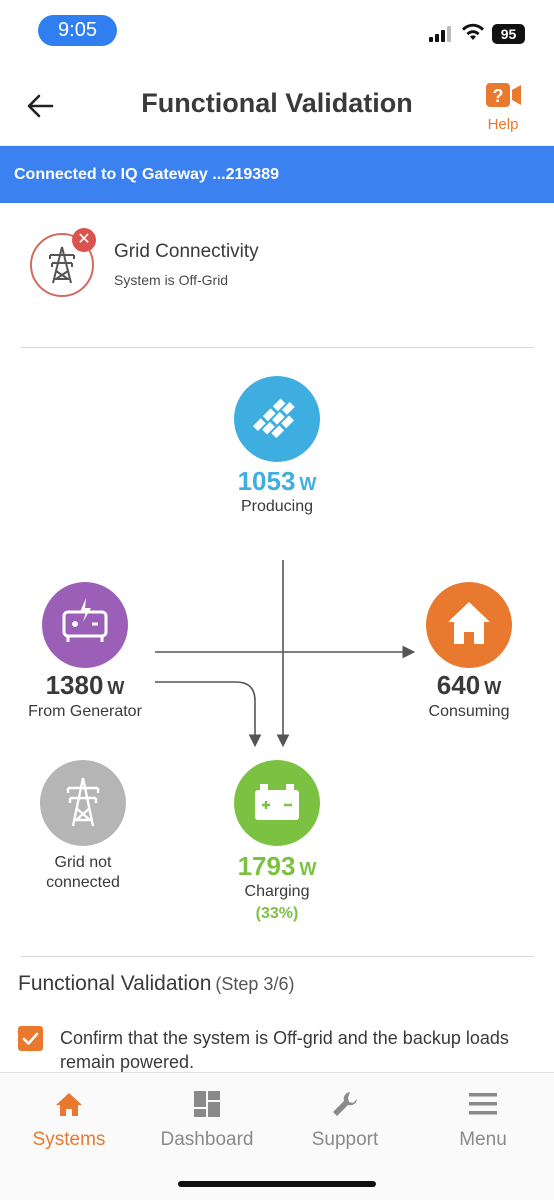  I want to click on grid-connectivity-title: Grid Connectivity, so click(186, 251).